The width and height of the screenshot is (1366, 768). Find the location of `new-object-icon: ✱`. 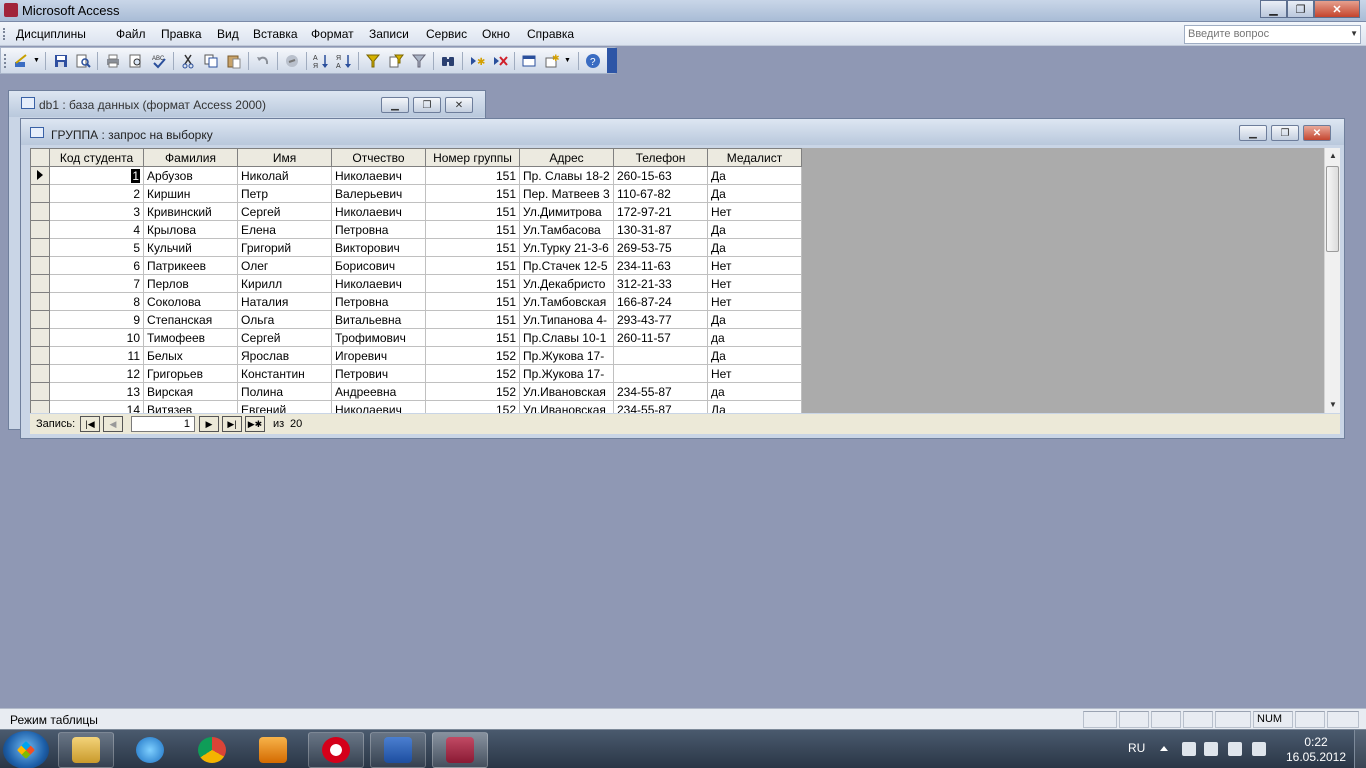

new-object-icon: ✱ is located at coordinates (552, 61).